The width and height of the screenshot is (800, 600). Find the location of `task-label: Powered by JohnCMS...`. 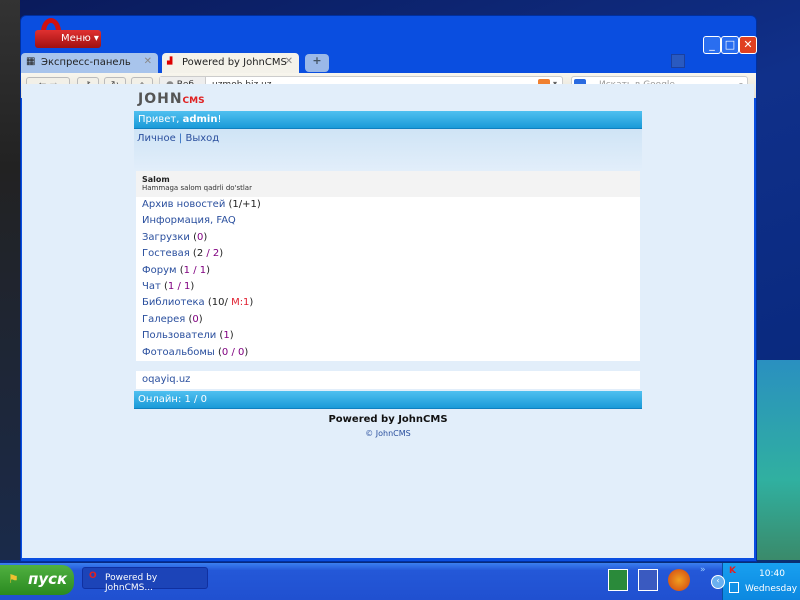

task-label: Powered by JohnCMS... is located at coordinates (131, 583).